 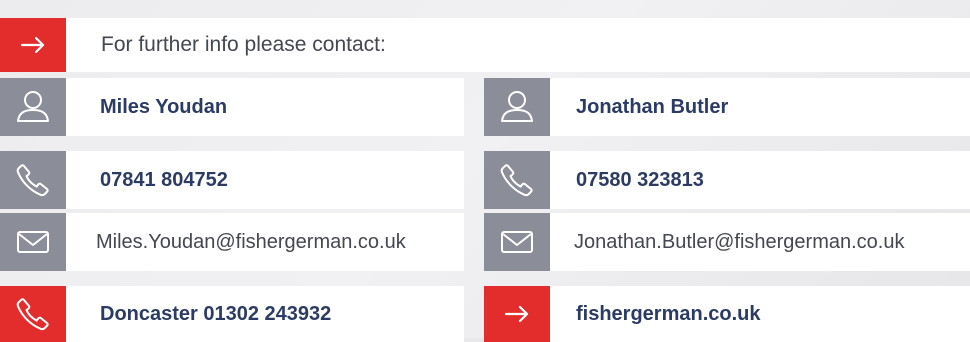 What do you see at coordinates (215, 314) in the screenshot?
I see `office-phone: Doncaster 01302 243932` at bounding box center [215, 314].